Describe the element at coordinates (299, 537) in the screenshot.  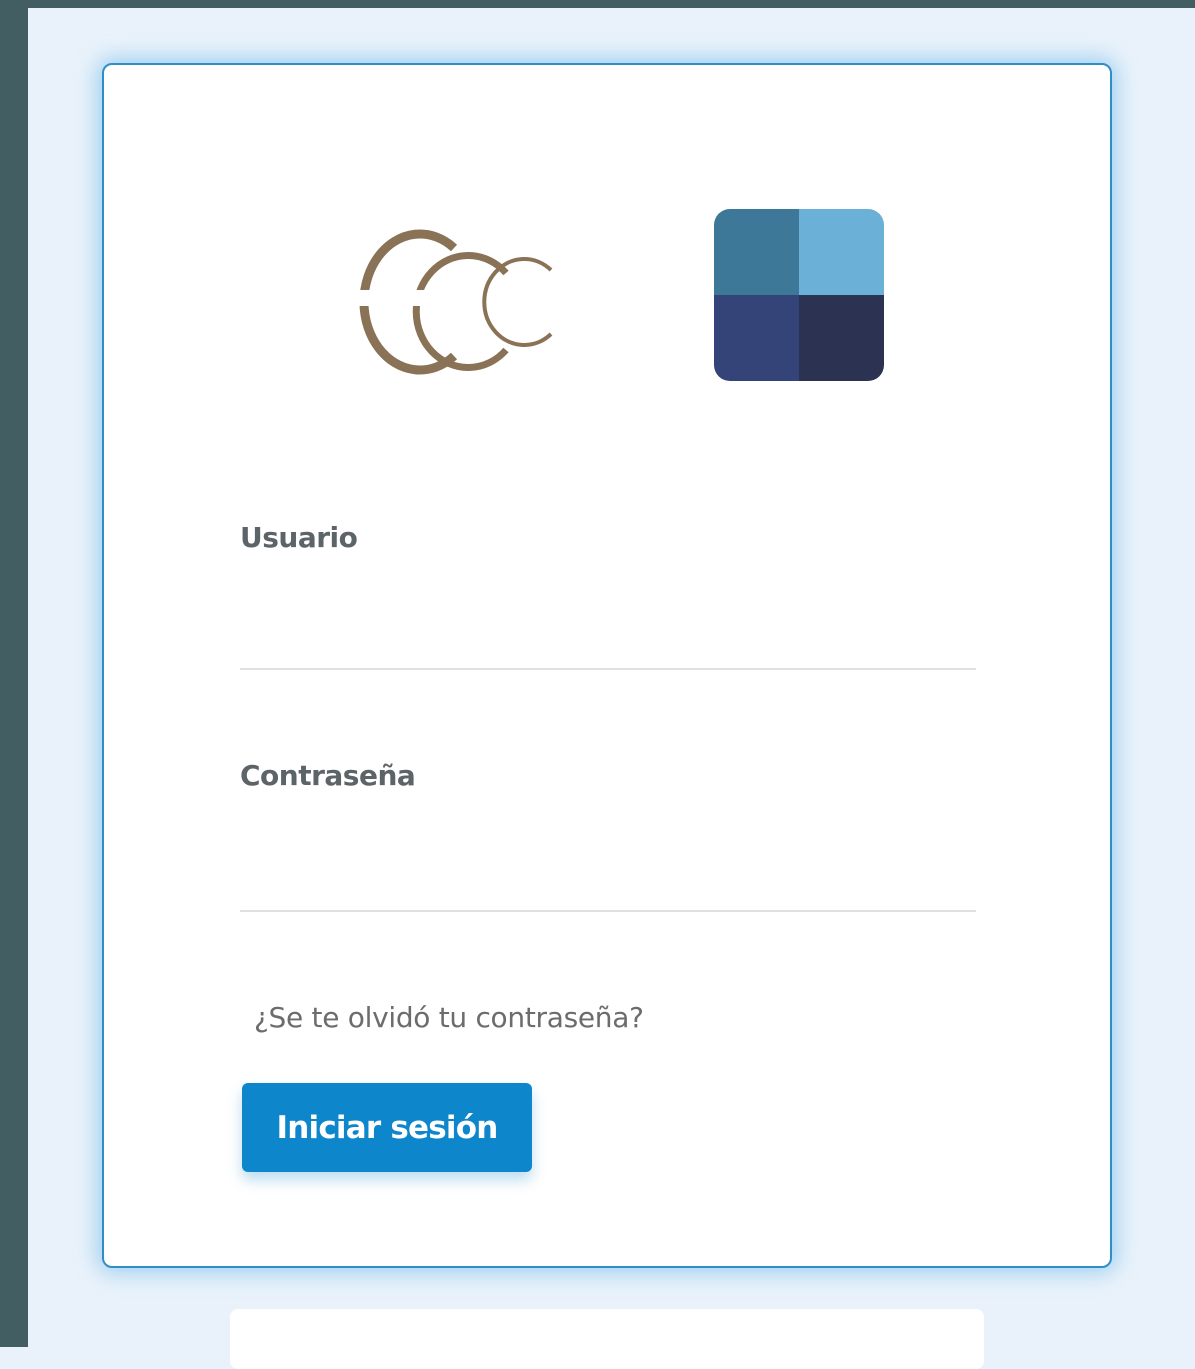
I see `username-label: Usuario` at that location.